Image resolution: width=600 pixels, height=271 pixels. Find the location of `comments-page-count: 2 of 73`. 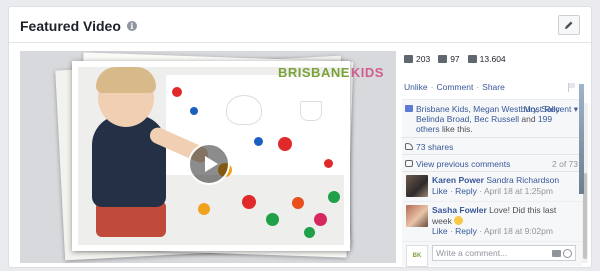

comments-page-count: 2 of 73 is located at coordinates (565, 164).